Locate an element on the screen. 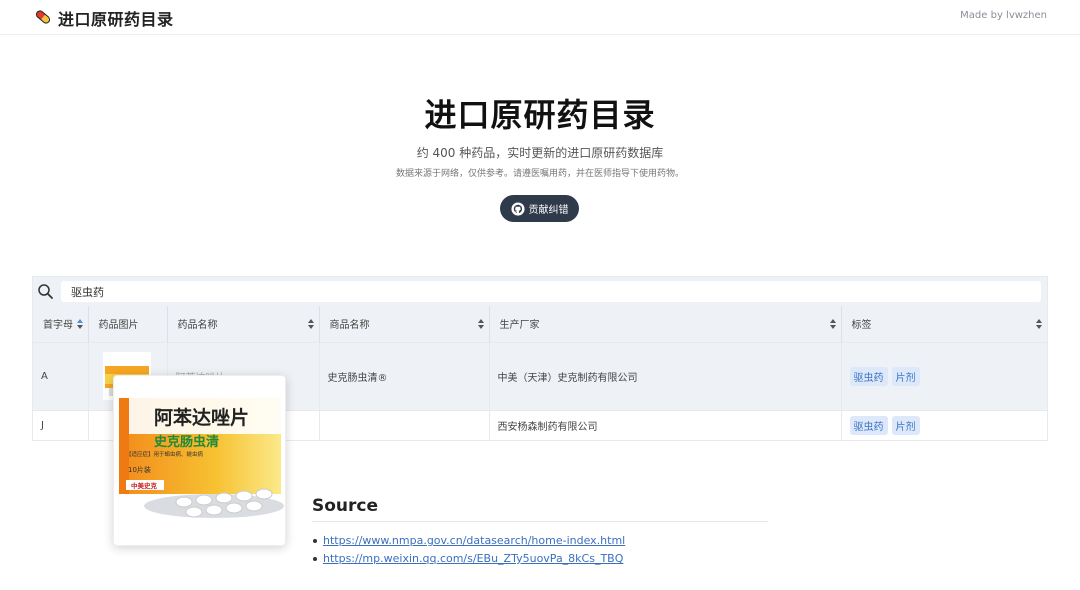 This screenshot has height=590, width=1080. column-header-brand-name: 商品名称 is located at coordinates (404, 324).